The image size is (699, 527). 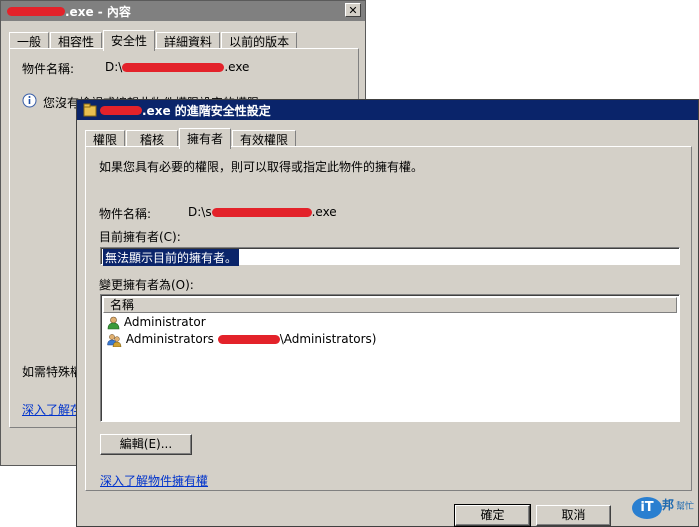 What do you see at coordinates (573, 515) in the screenshot?
I see `cancel-button: 取消` at bounding box center [573, 515].